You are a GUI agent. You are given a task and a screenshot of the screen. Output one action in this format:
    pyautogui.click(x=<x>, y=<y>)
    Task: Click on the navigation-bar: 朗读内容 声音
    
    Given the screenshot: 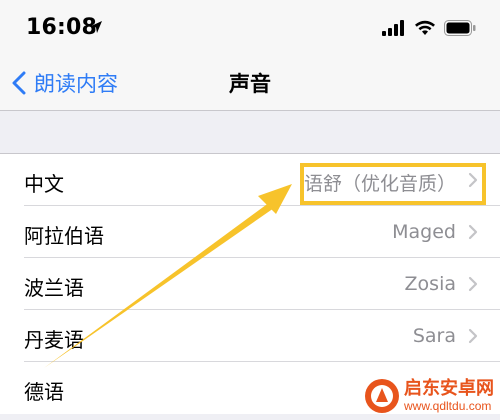 What is the action you would take?
    pyautogui.click(x=250, y=83)
    